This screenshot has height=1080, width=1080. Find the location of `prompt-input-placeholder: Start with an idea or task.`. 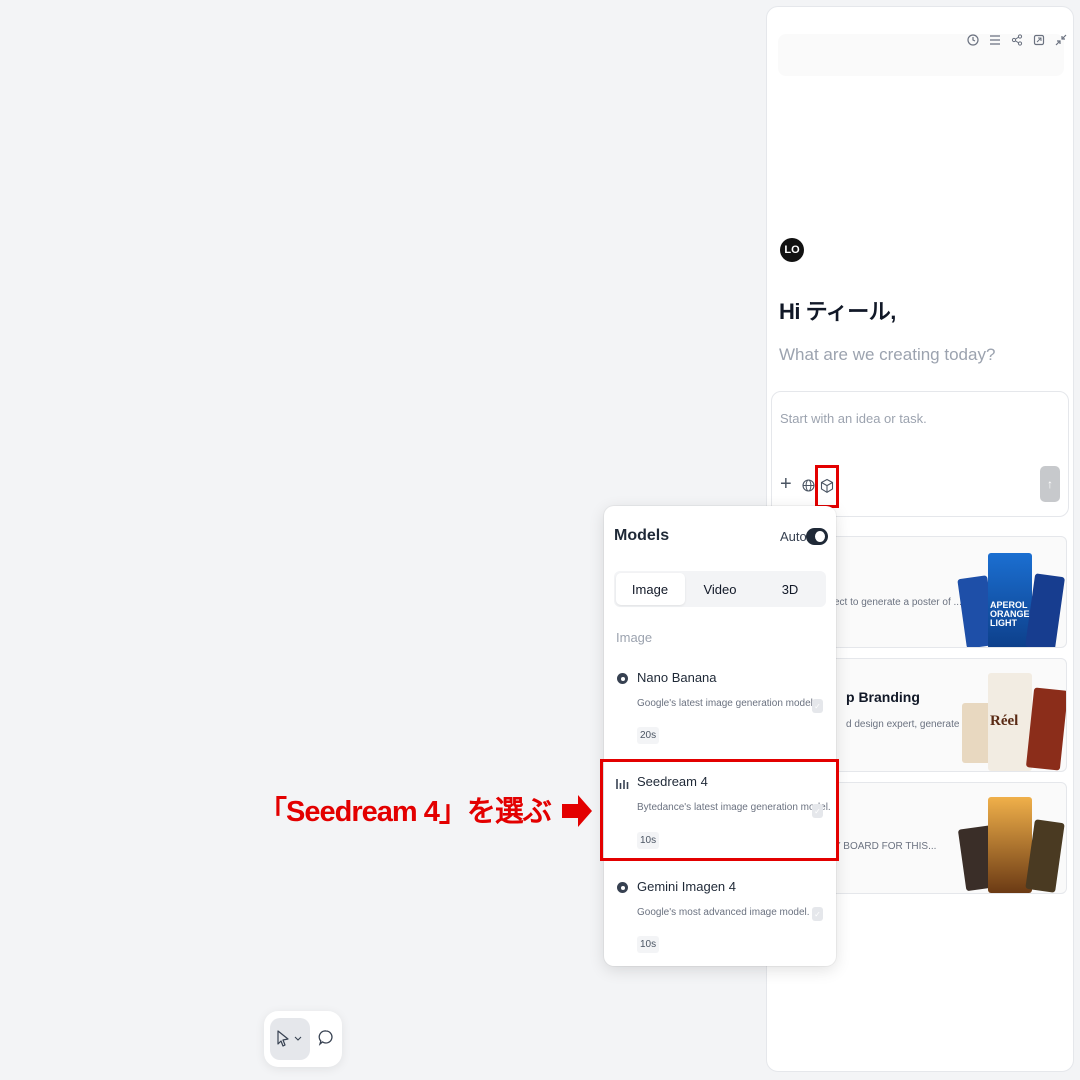

prompt-input-placeholder: Start with an idea or task. is located at coordinates (853, 418).